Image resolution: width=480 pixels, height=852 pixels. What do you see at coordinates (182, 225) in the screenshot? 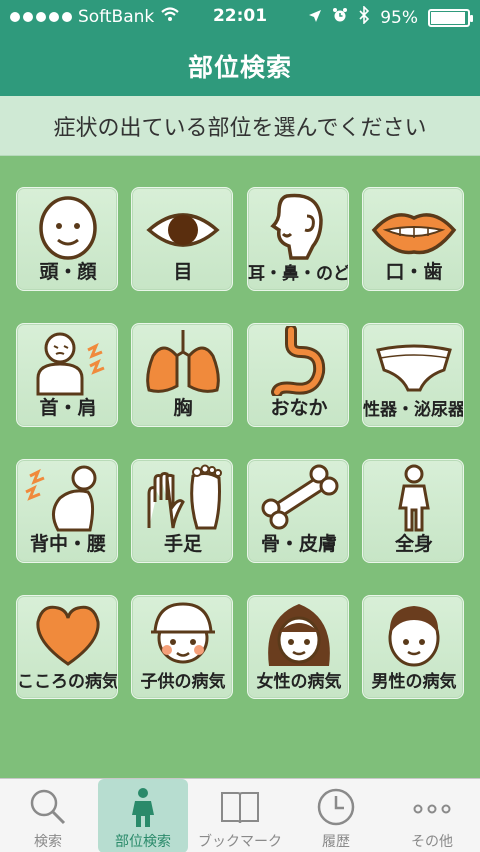
I see `eye-icon` at bounding box center [182, 225].